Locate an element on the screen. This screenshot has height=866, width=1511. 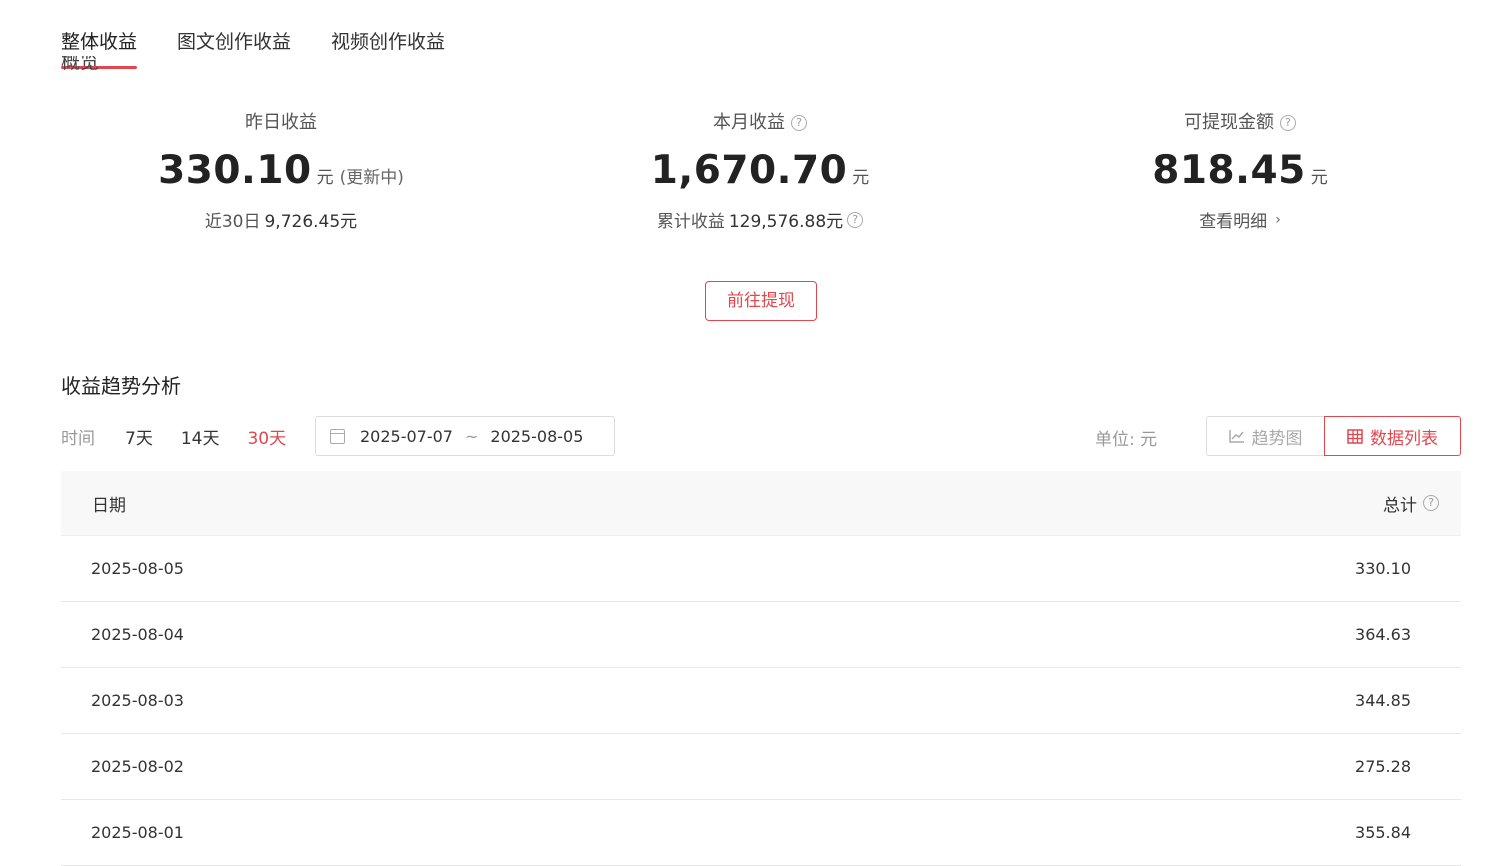
tab-video-income: 视频创作收益 is located at coordinates (388, 36).